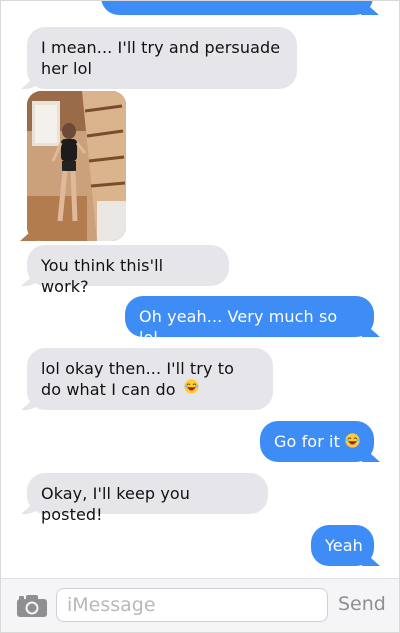 The image size is (400, 633). What do you see at coordinates (163, 58) in the screenshot?
I see `message-text: I mean... I'll try and persuade her lol` at bounding box center [163, 58].